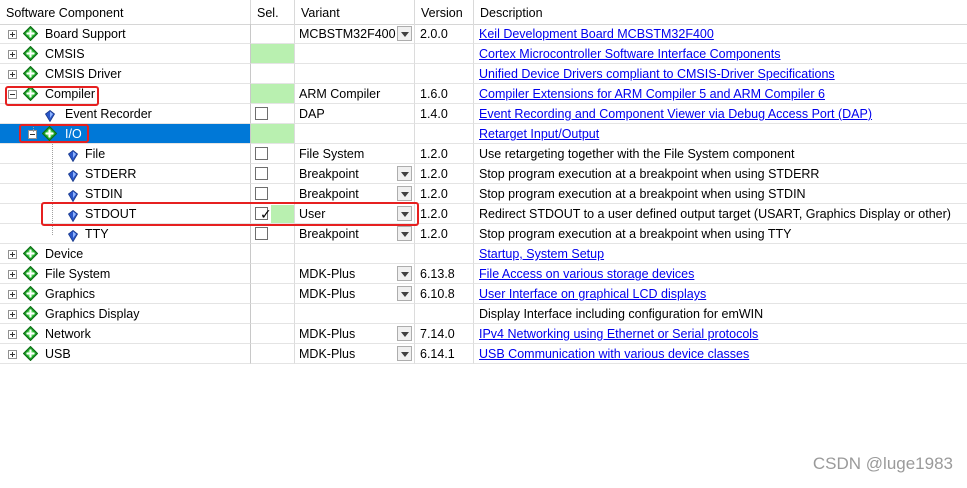  What do you see at coordinates (273, 12) in the screenshot?
I see `column-header-sel: Sel.` at bounding box center [273, 12].